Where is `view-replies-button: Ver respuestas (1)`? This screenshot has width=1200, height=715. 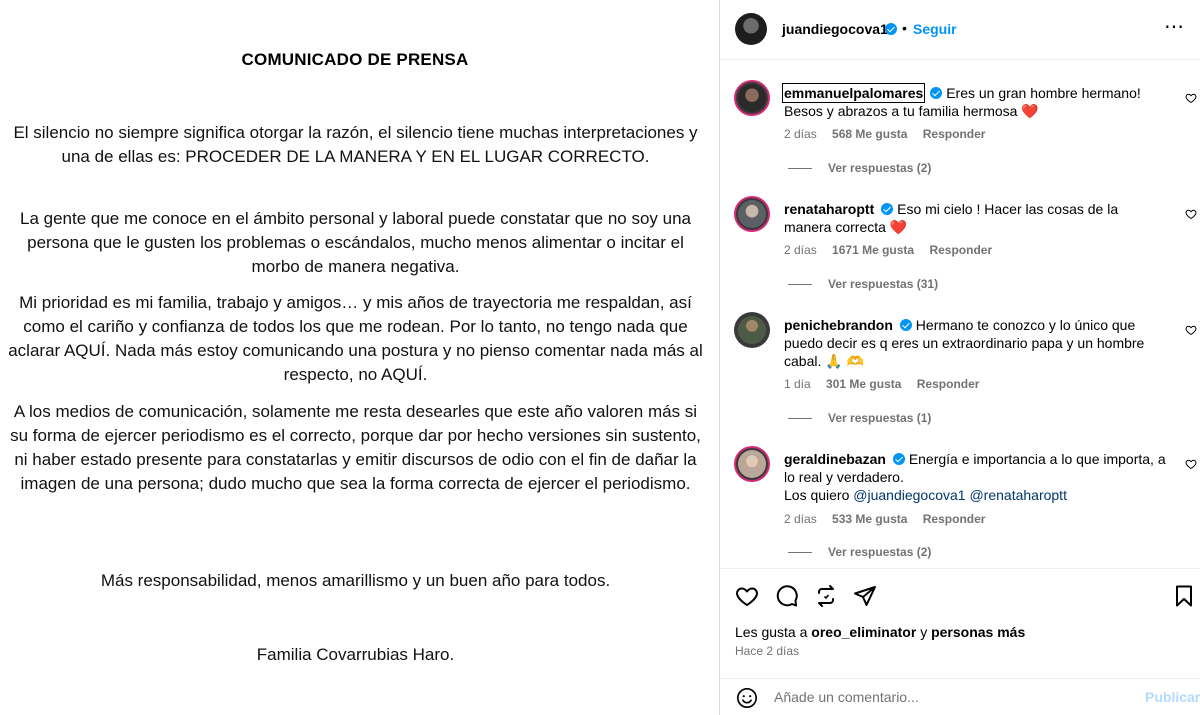 view-replies-button: Ver respuestas (1) is located at coordinates (859, 418).